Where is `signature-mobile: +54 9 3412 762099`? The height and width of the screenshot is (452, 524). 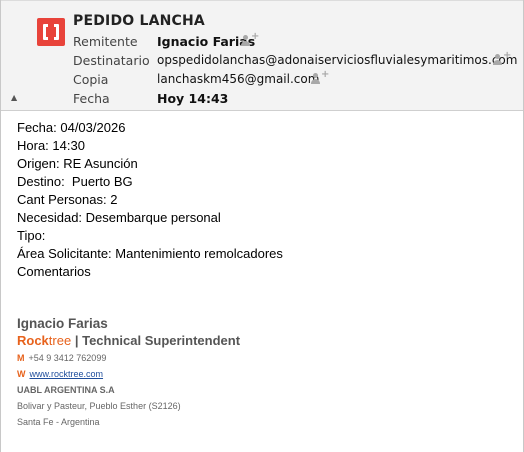
signature-mobile: +54 9 3412 762099 is located at coordinates (67, 358).